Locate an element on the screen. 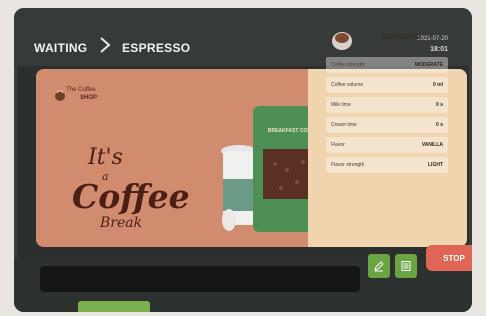 Image resolution: width=486 pixels, height=316 pixels. promo-line-1: It's is located at coordinates (105, 157).